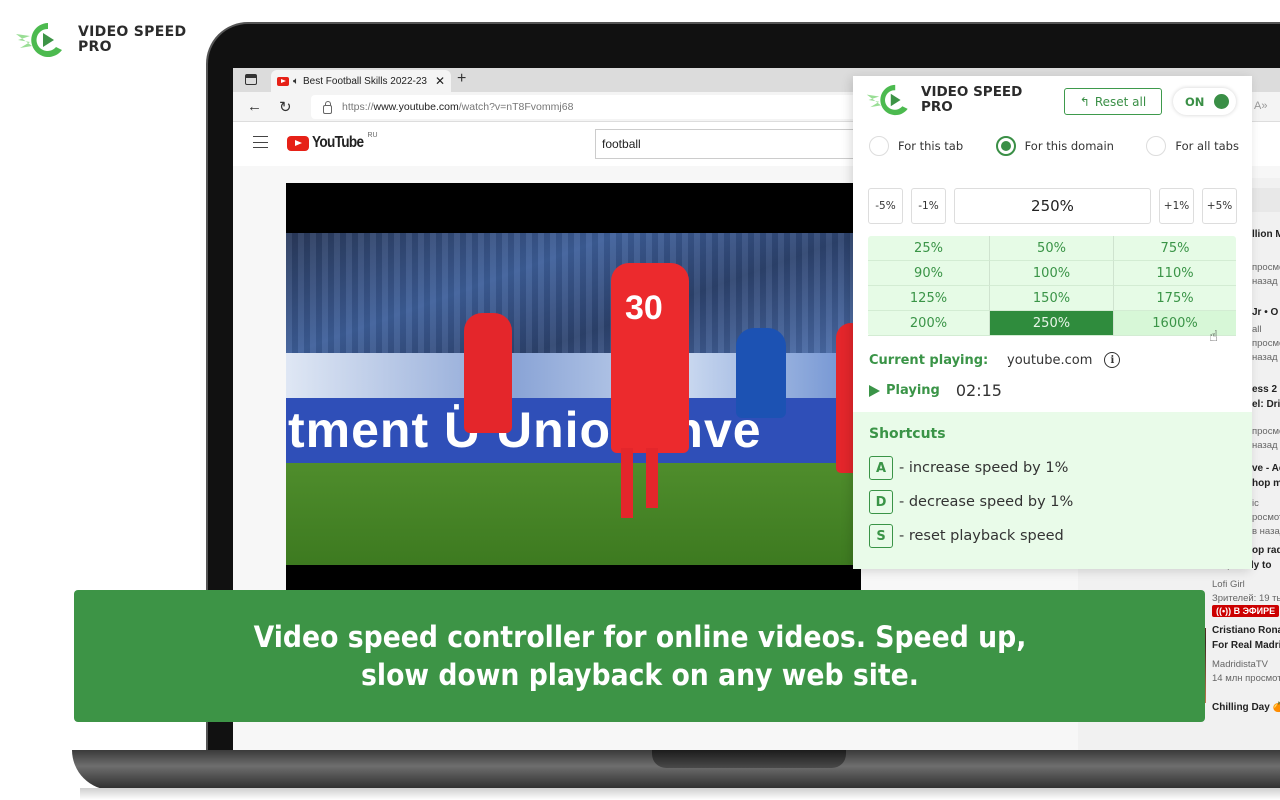  Describe the element at coordinates (1246, 611) in the screenshot. I see `live-badge: ((•)) В ЭФИРЕ` at that location.